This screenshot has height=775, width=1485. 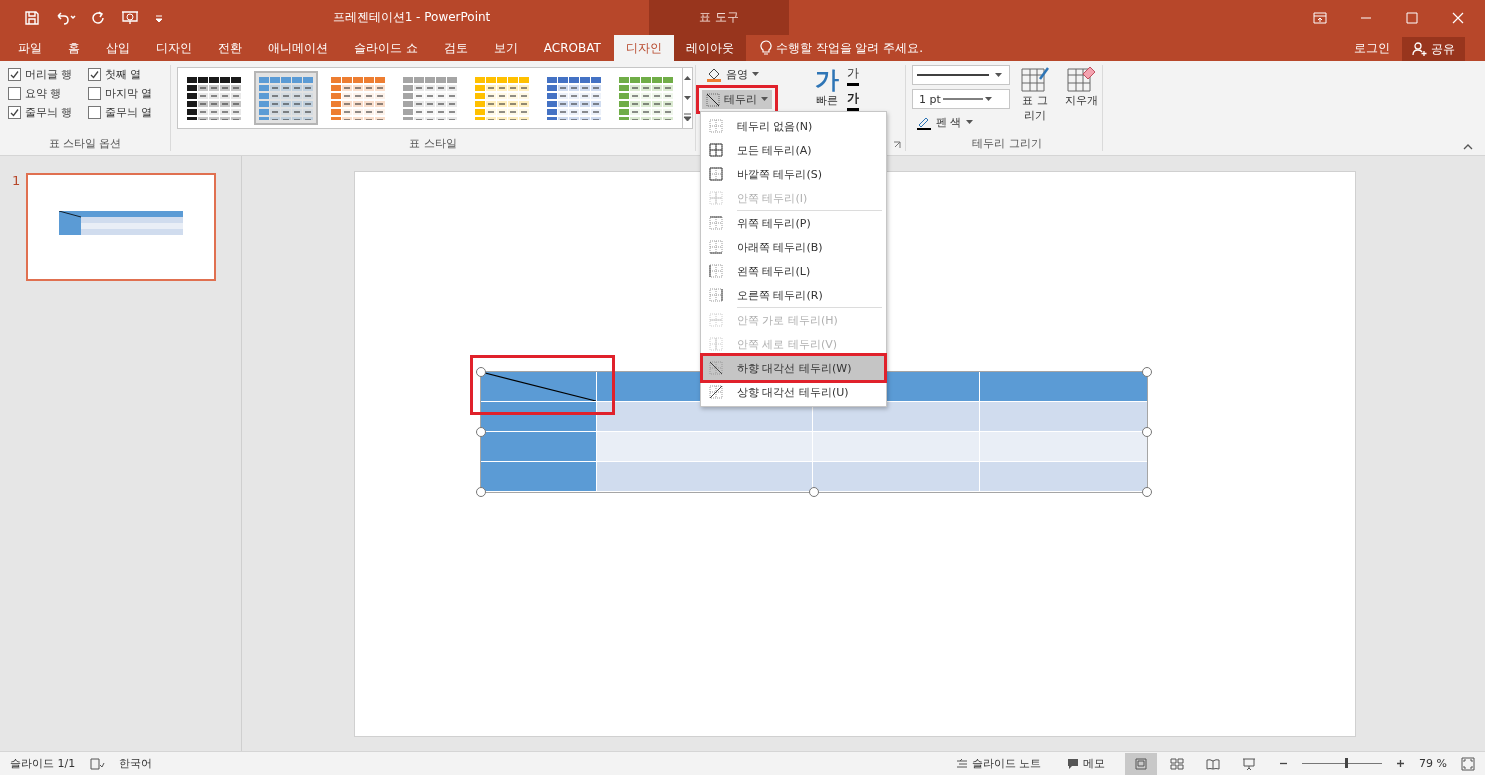 I want to click on group-label: 표 스타일, so click(x=433, y=143).